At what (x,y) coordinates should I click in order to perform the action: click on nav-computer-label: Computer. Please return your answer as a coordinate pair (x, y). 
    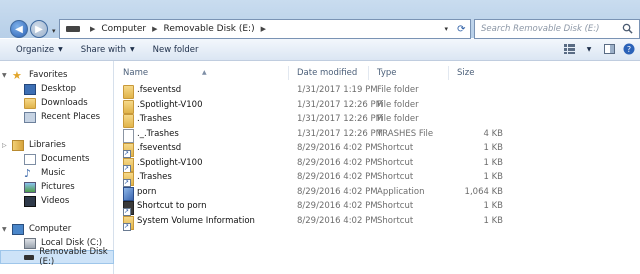
    Looking at the image, I should click on (50, 229).